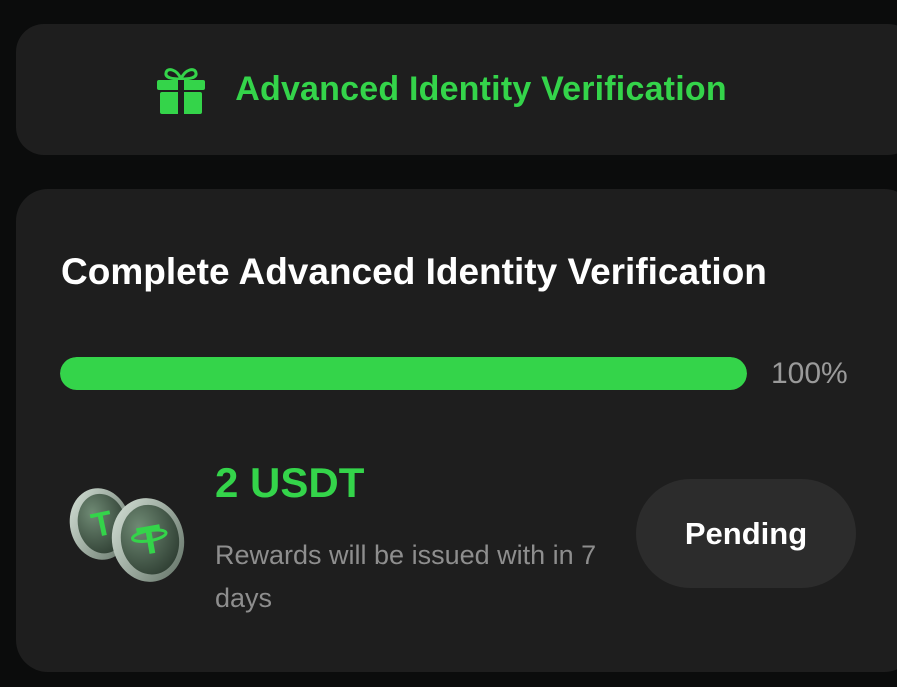 Image resolution: width=897 pixels, height=687 pixels. What do you see at coordinates (181, 90) in the screenshot?
I see `gift-icon` at bounding box center [181, 90].